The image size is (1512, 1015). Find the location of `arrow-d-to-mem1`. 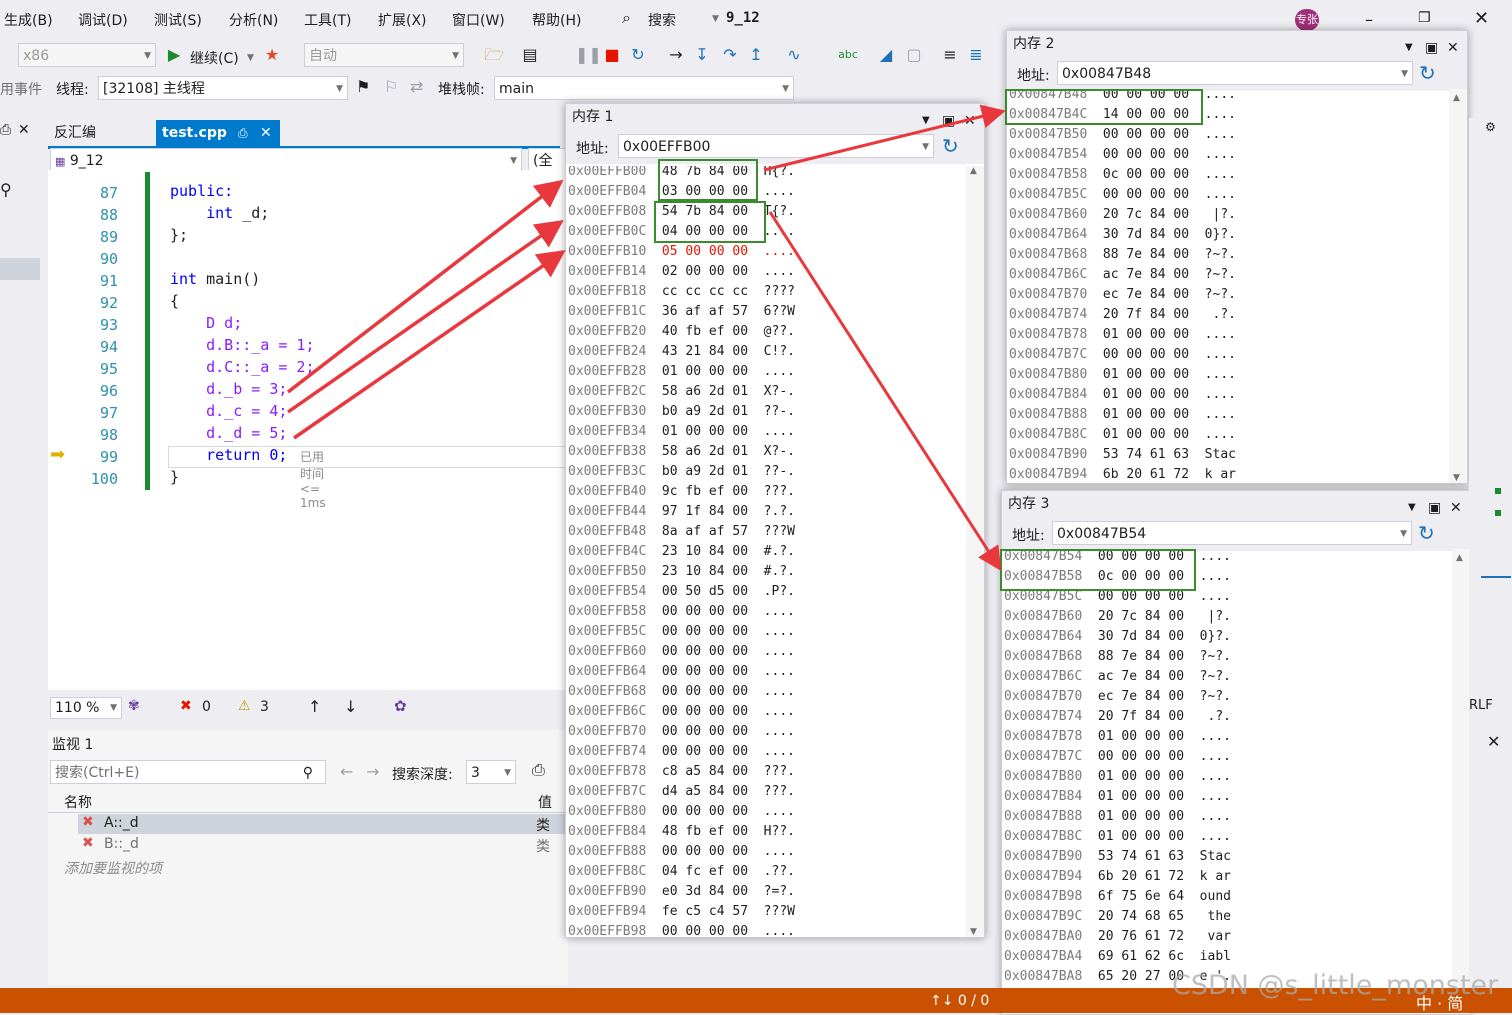

arrow-d-to-mem1 is located at coordinates (429, 345).